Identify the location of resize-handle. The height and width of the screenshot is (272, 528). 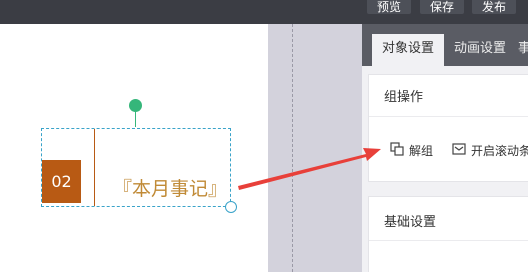
(231, 207).